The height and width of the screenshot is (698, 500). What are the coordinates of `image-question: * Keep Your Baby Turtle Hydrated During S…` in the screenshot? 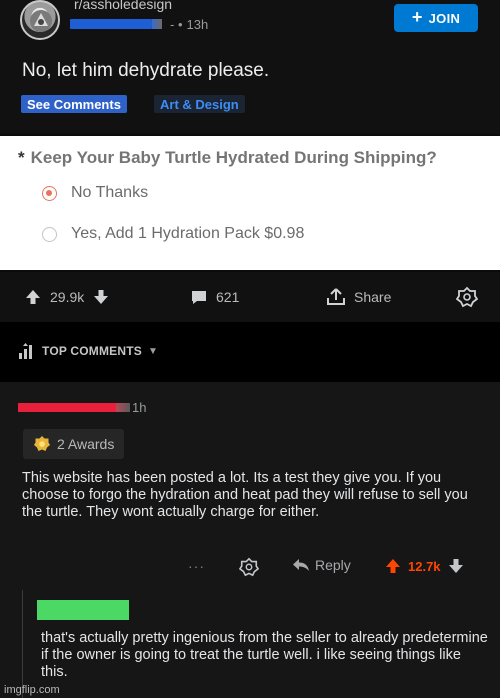 It's located at (227, 158).